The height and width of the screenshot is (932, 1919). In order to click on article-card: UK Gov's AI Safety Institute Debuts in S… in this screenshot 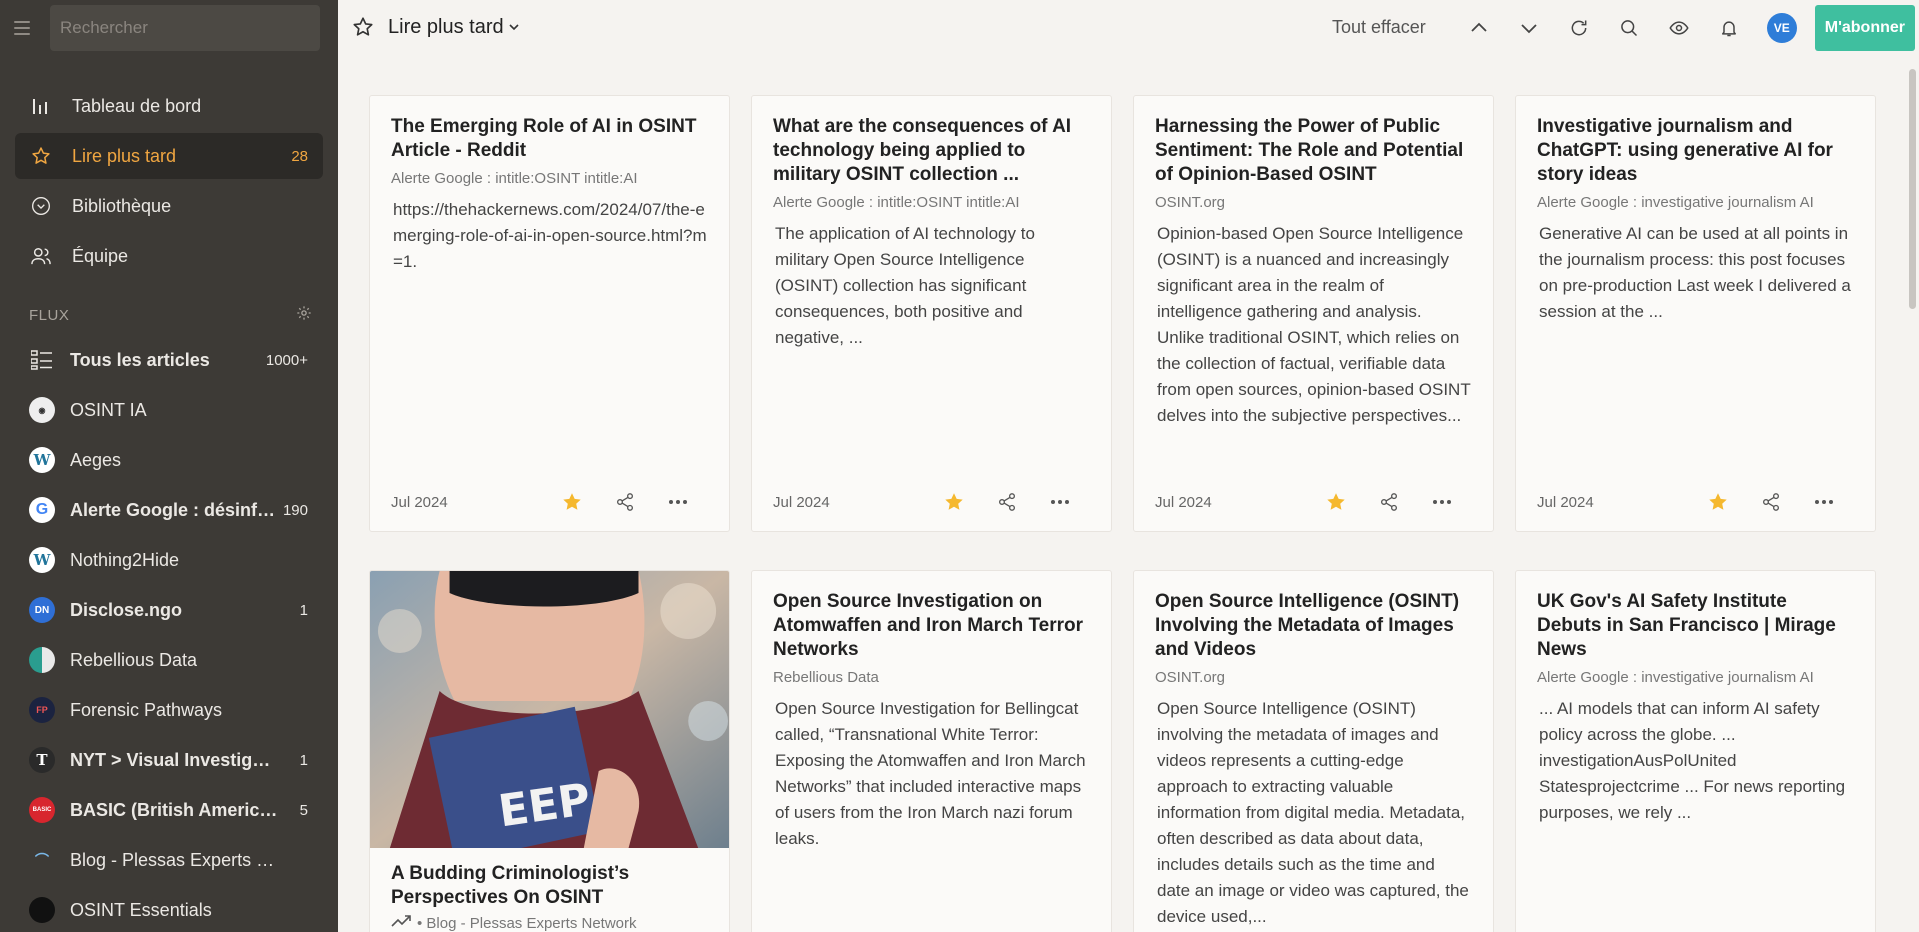, I will do `click(1695, 751)`.